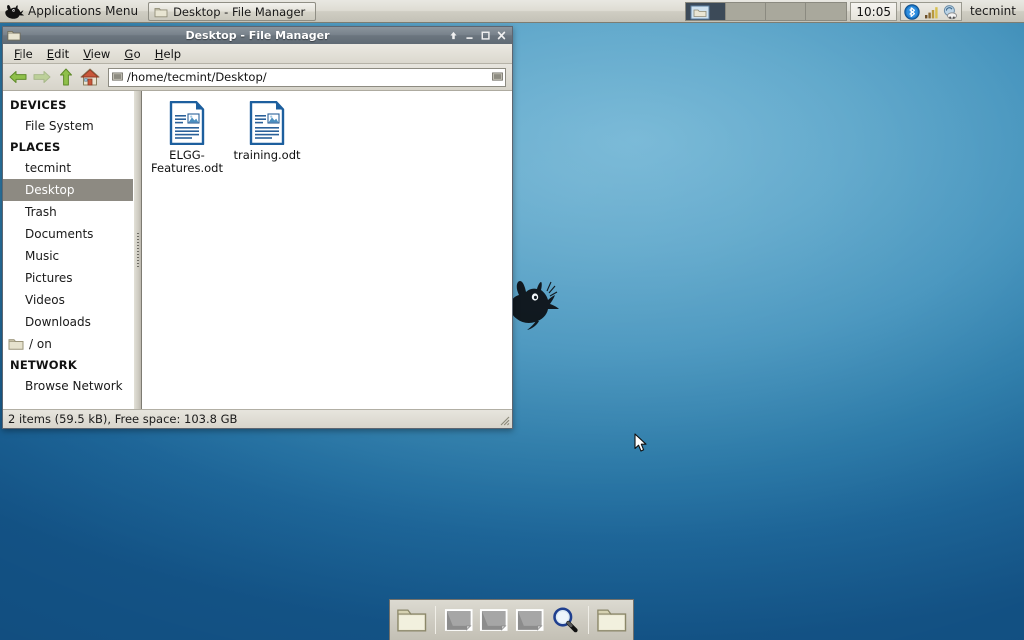  I want to click on sidebar-item-label: Documents, so click(59, 234).